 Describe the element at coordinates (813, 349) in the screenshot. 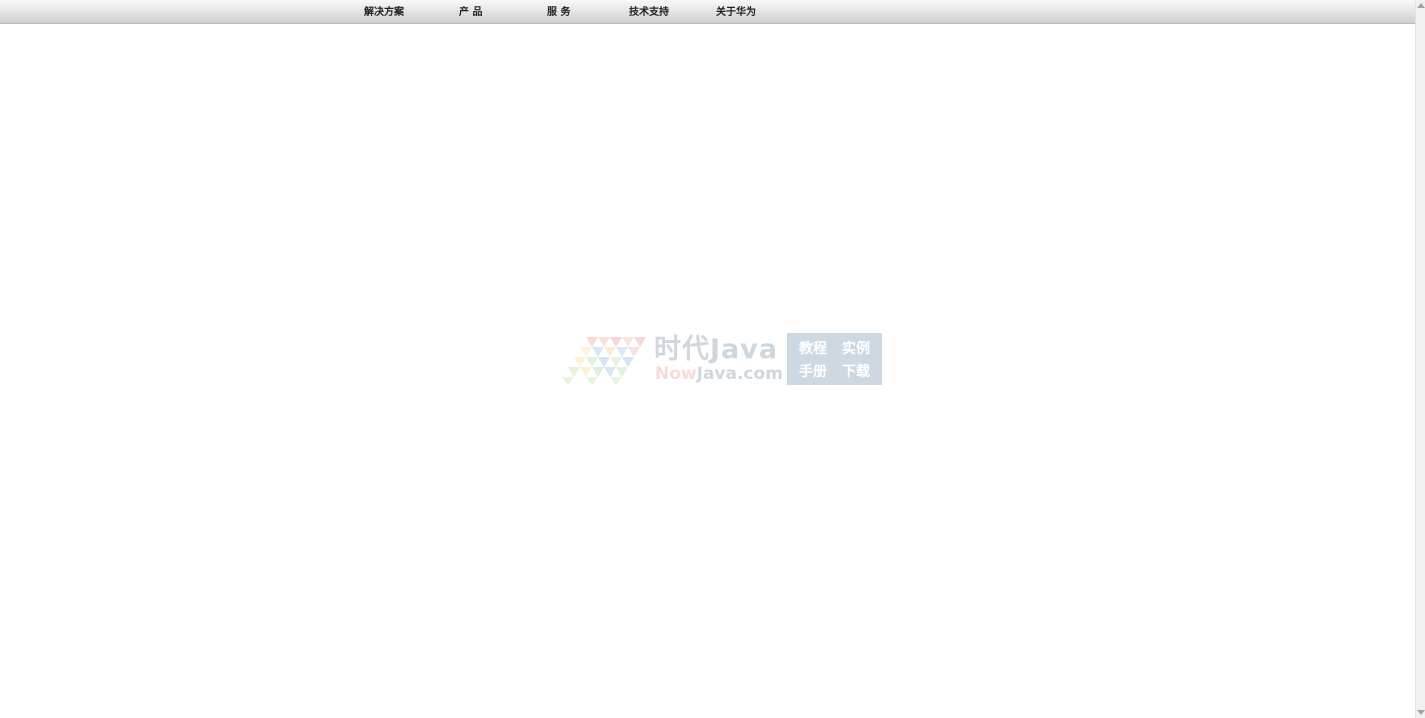

I see `watermark-box-label: 教程` at that location.